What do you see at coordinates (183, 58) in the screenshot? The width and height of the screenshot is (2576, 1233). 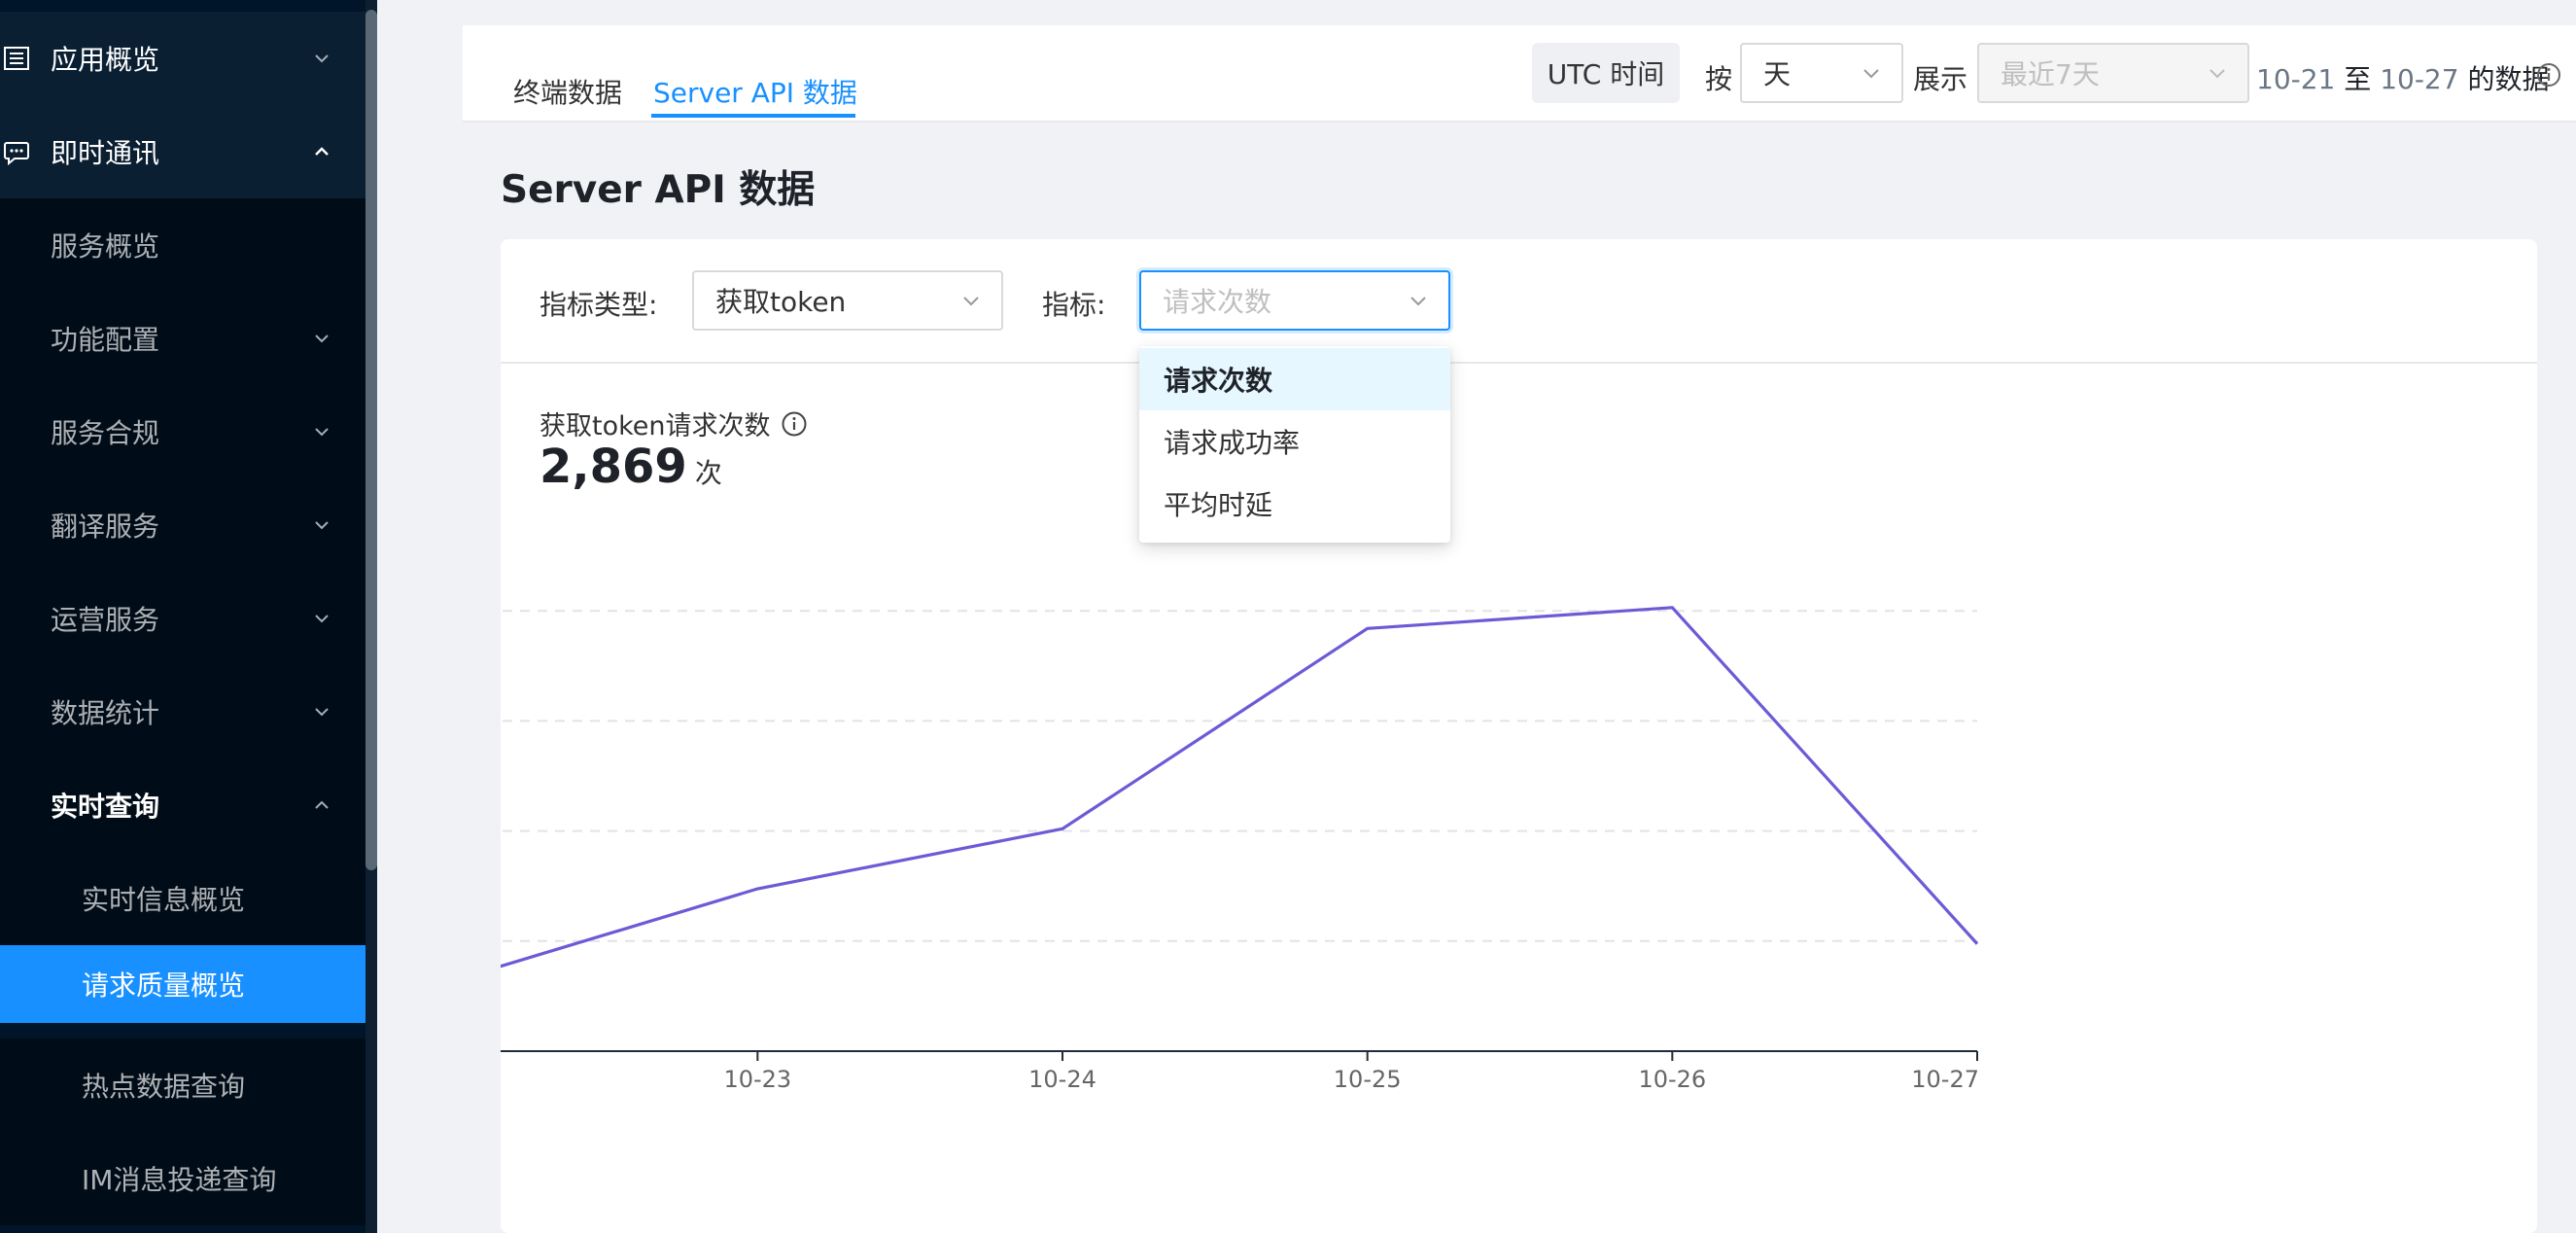 I see `sidebar-item-app-overview: 应用概览` at bounding box center [183, 58].